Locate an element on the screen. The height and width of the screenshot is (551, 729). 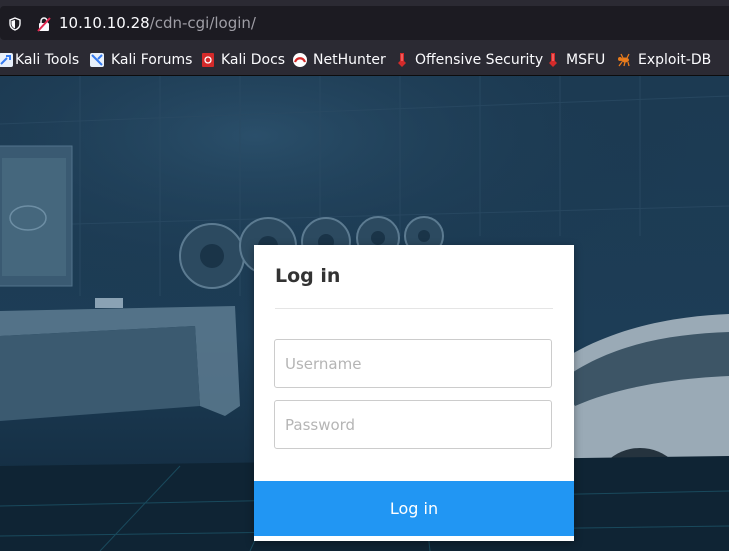
bookmark-label: Offensive Security is located at coordinates (479, 60).